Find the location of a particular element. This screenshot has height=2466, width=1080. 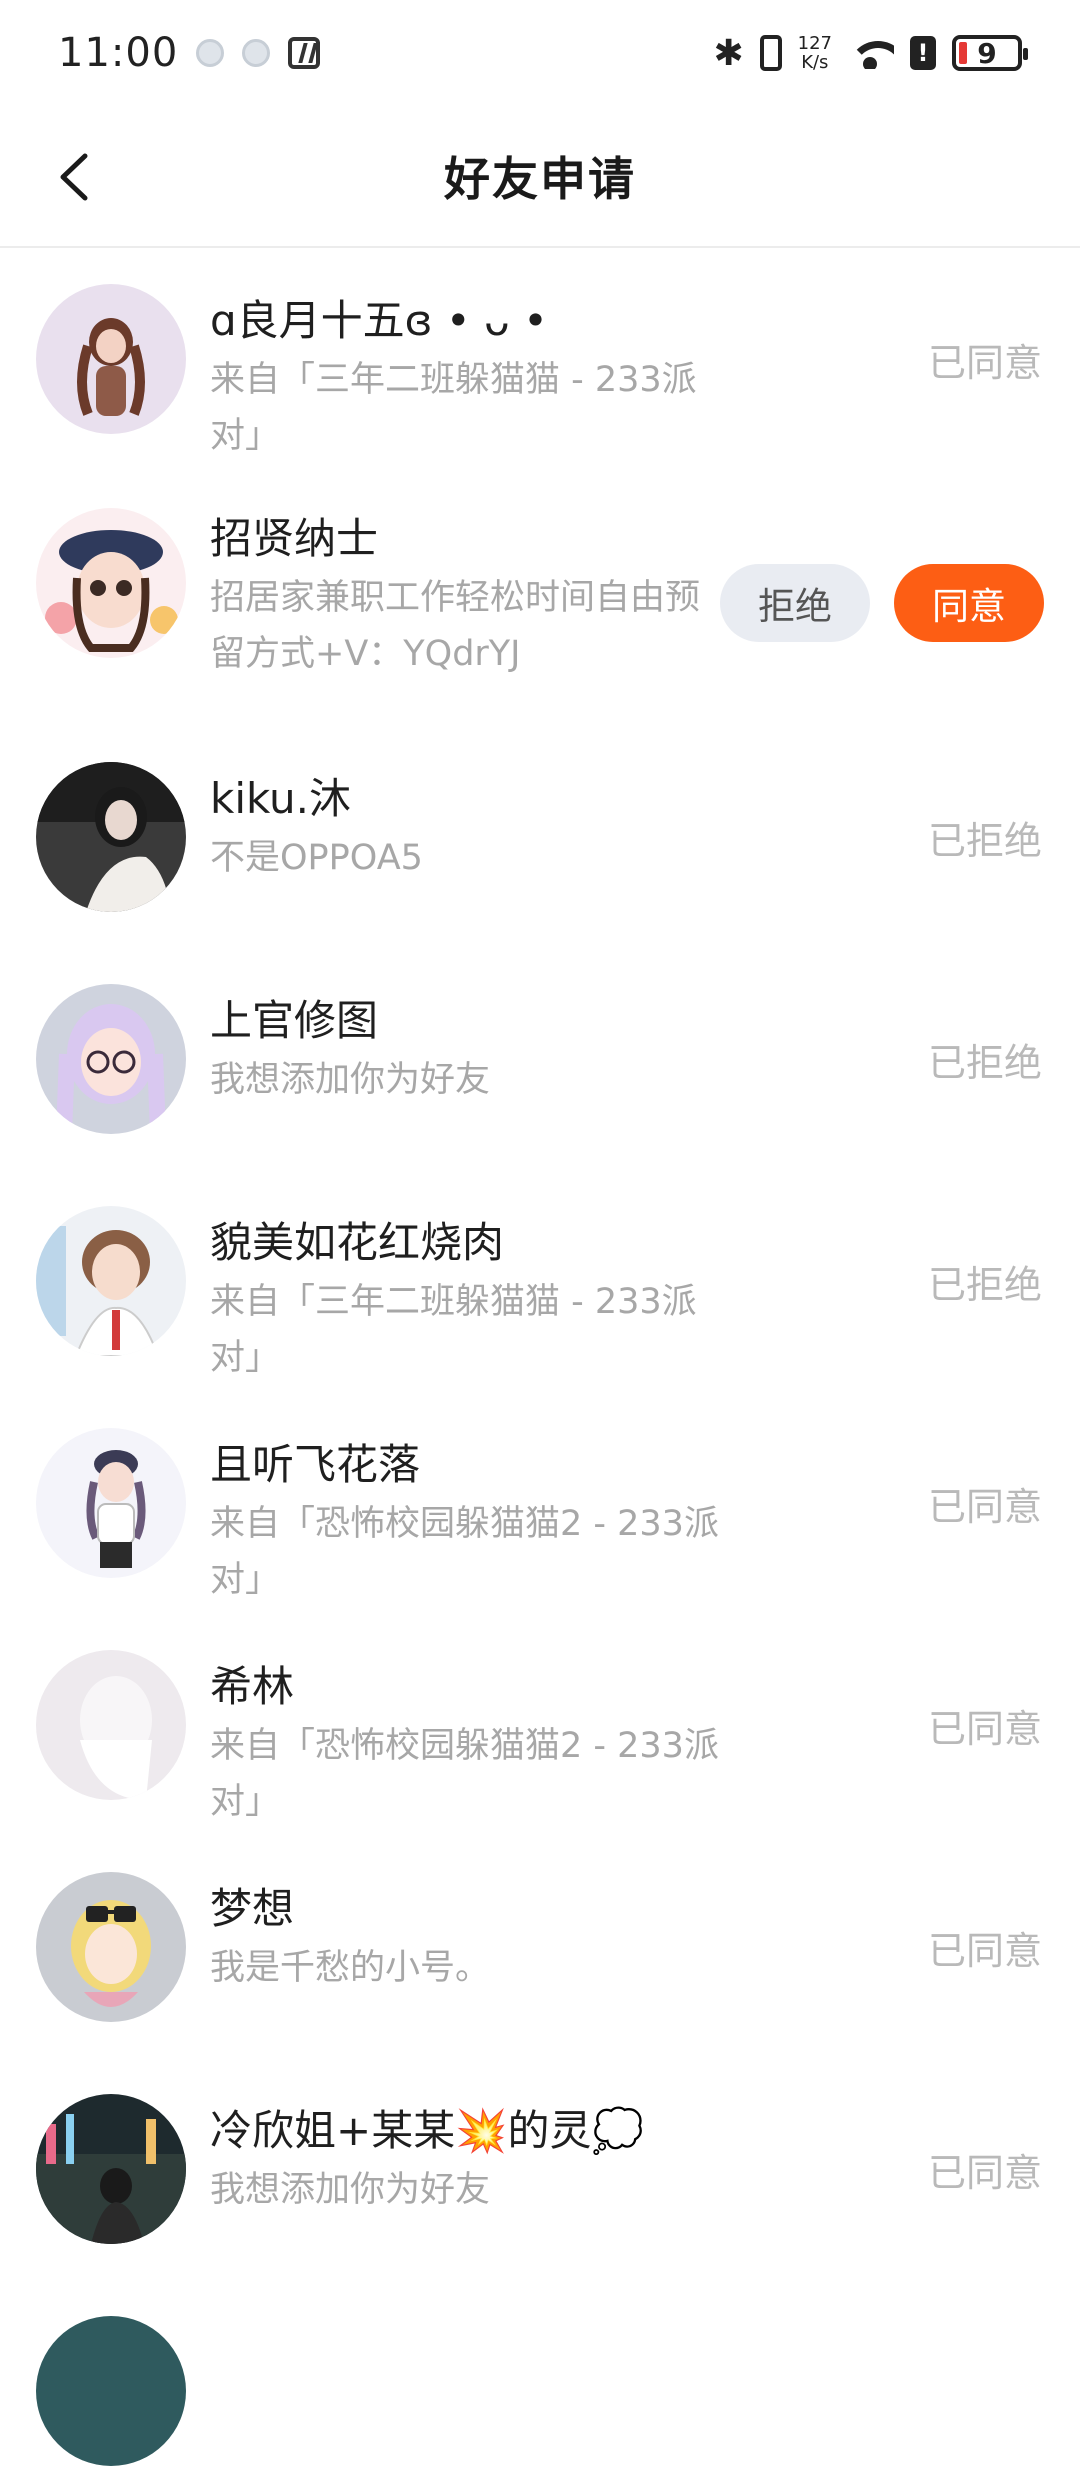

accept-button: 同意 is located at coordinates (969, 603).